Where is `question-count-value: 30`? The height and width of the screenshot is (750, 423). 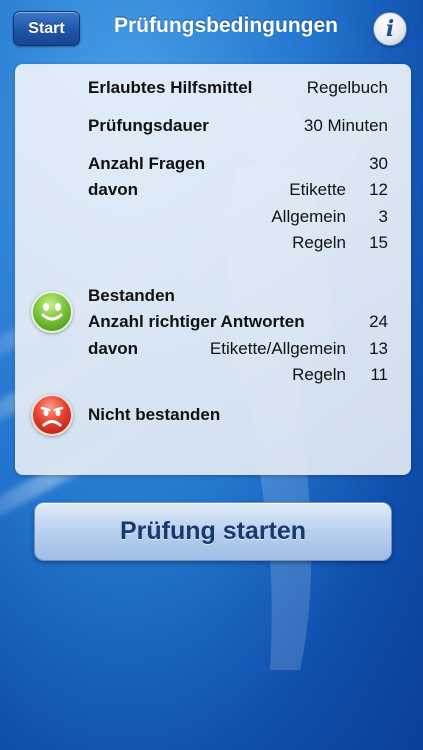 question-count-value: 30 is located at coordinates (378, 163).